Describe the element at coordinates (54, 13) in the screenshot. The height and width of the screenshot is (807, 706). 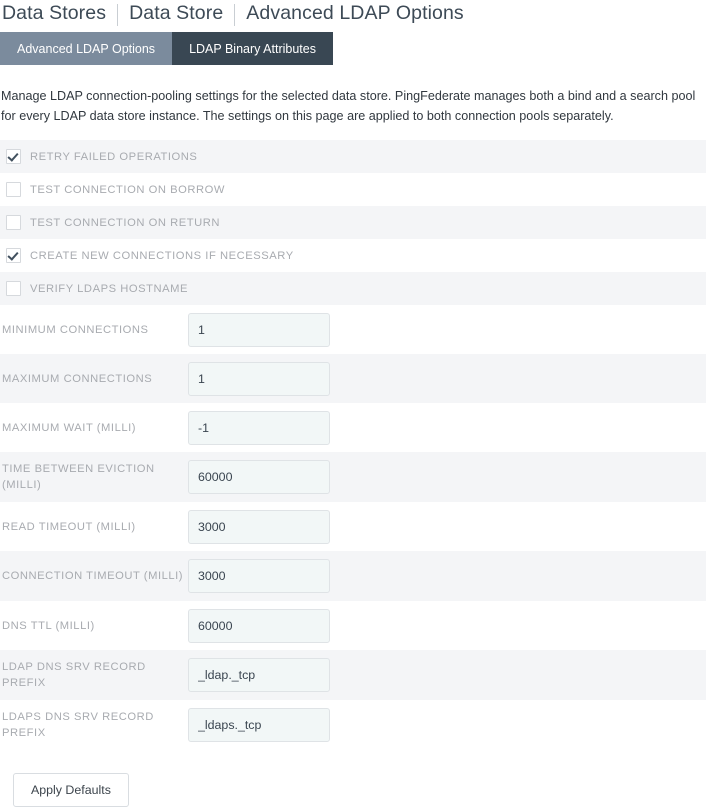
I see `breadcrumb-item: Data Stores` at that location.